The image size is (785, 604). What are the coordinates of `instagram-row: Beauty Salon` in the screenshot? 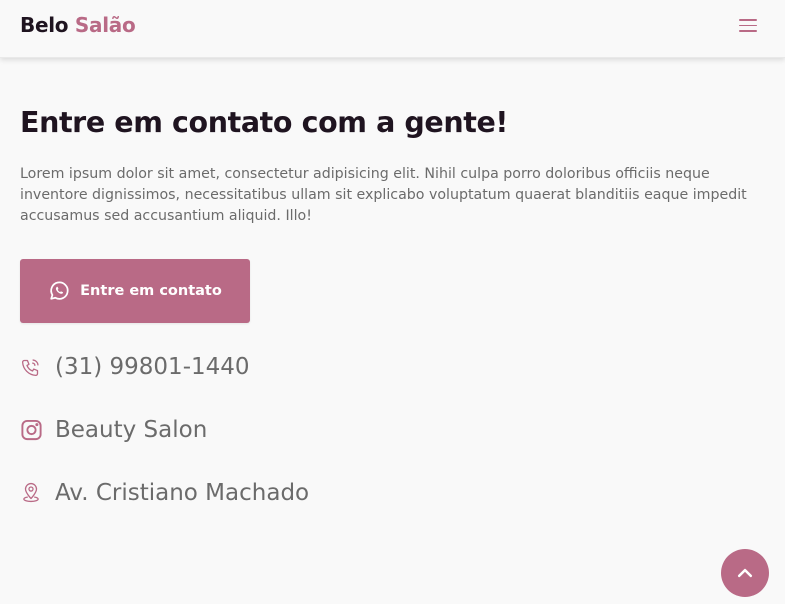 It's located at (113, 430).